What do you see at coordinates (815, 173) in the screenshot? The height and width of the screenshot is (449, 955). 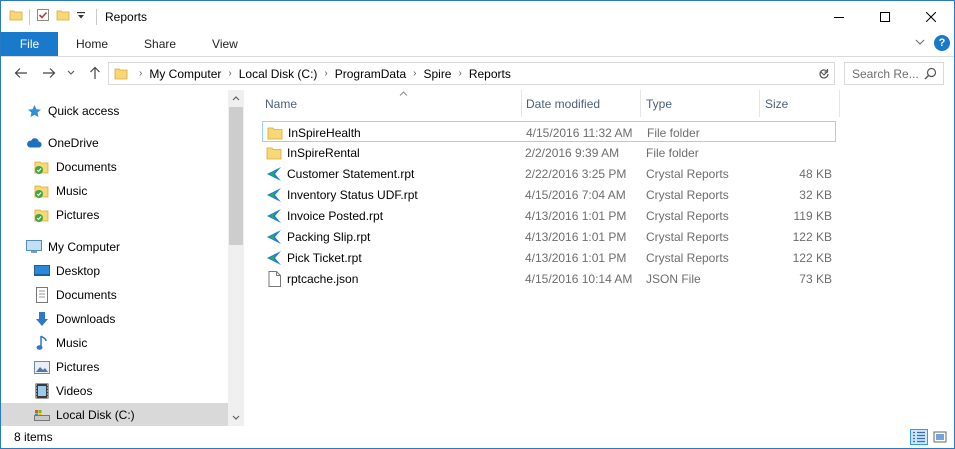 I see `file-size: 48 KB` at bounding box center [815, 173].